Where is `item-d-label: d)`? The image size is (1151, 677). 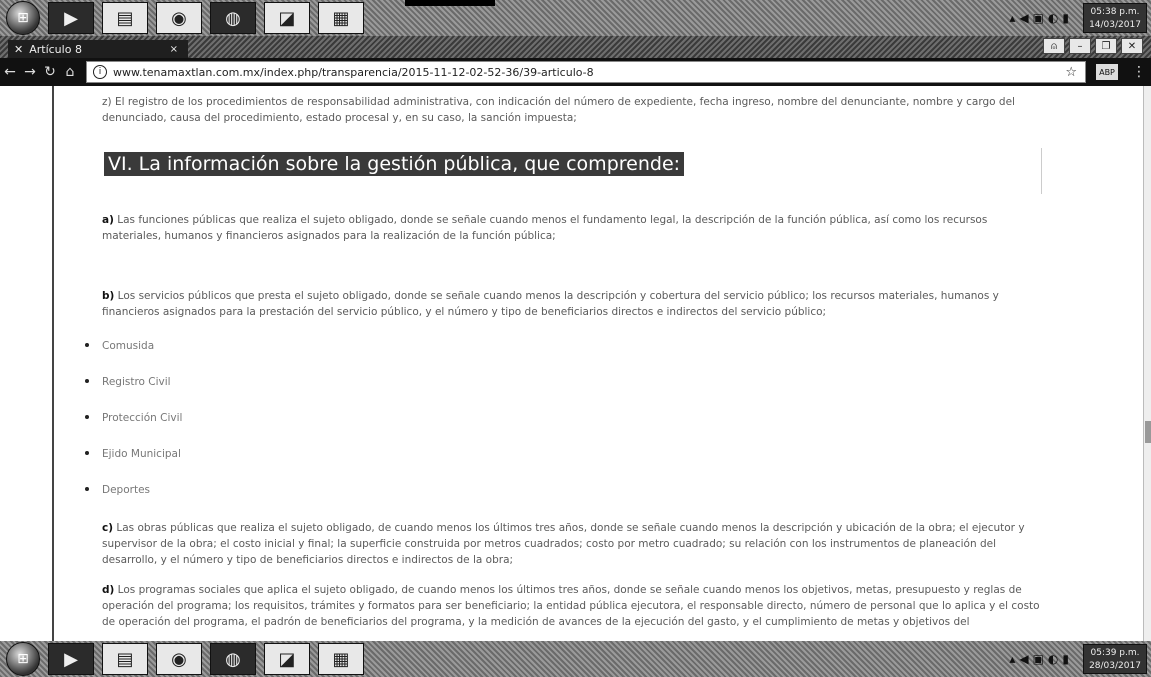
item-d-label: d) is located at coordinates (108, 590).